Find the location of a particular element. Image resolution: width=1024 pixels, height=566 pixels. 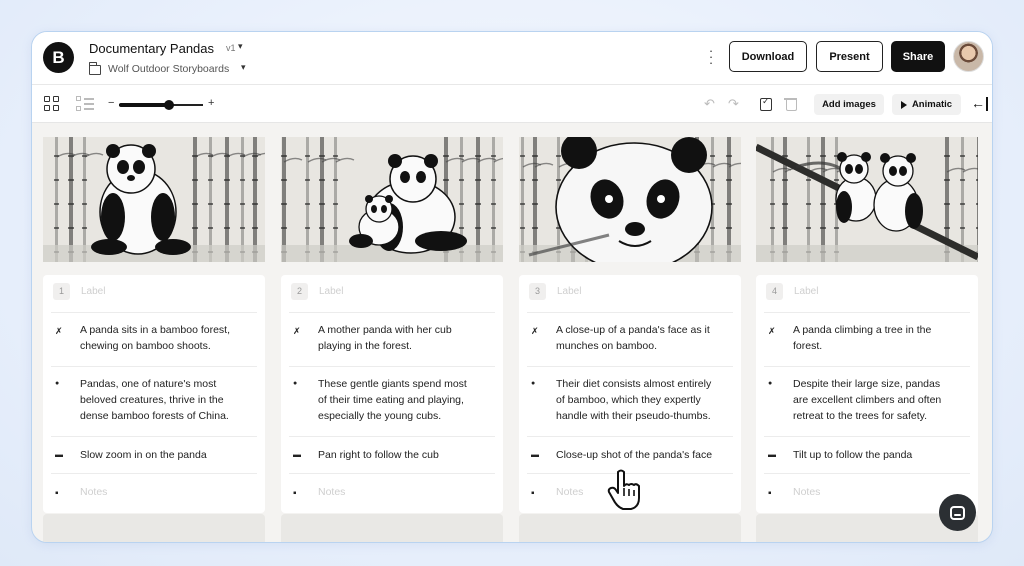

dialogue-line: beloved creatures, thrive in the is located at coordinates (152, 400).